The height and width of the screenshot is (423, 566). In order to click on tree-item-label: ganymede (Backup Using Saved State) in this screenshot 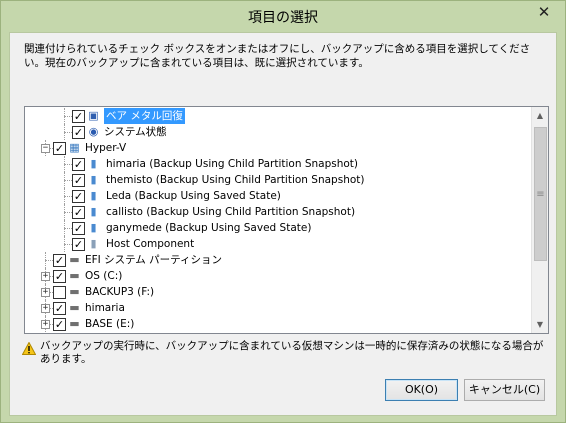, I will do `click(209, 228)`.